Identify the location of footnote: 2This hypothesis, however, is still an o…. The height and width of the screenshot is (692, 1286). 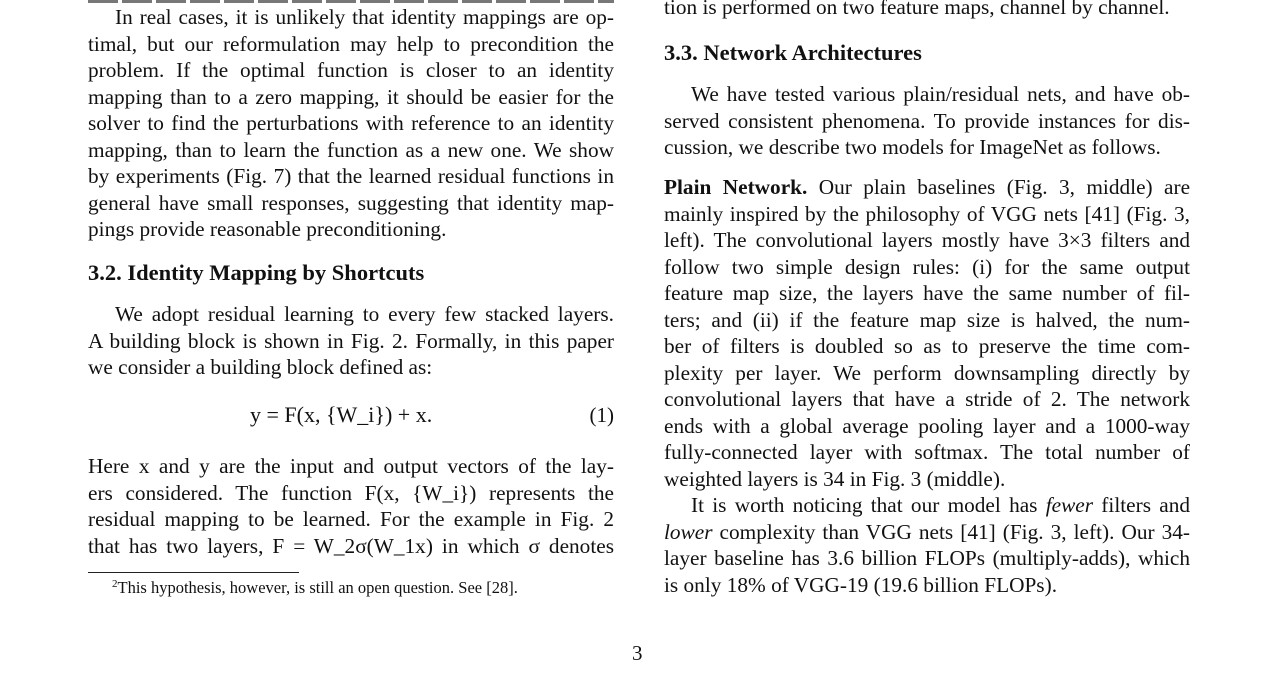
(315, 588).